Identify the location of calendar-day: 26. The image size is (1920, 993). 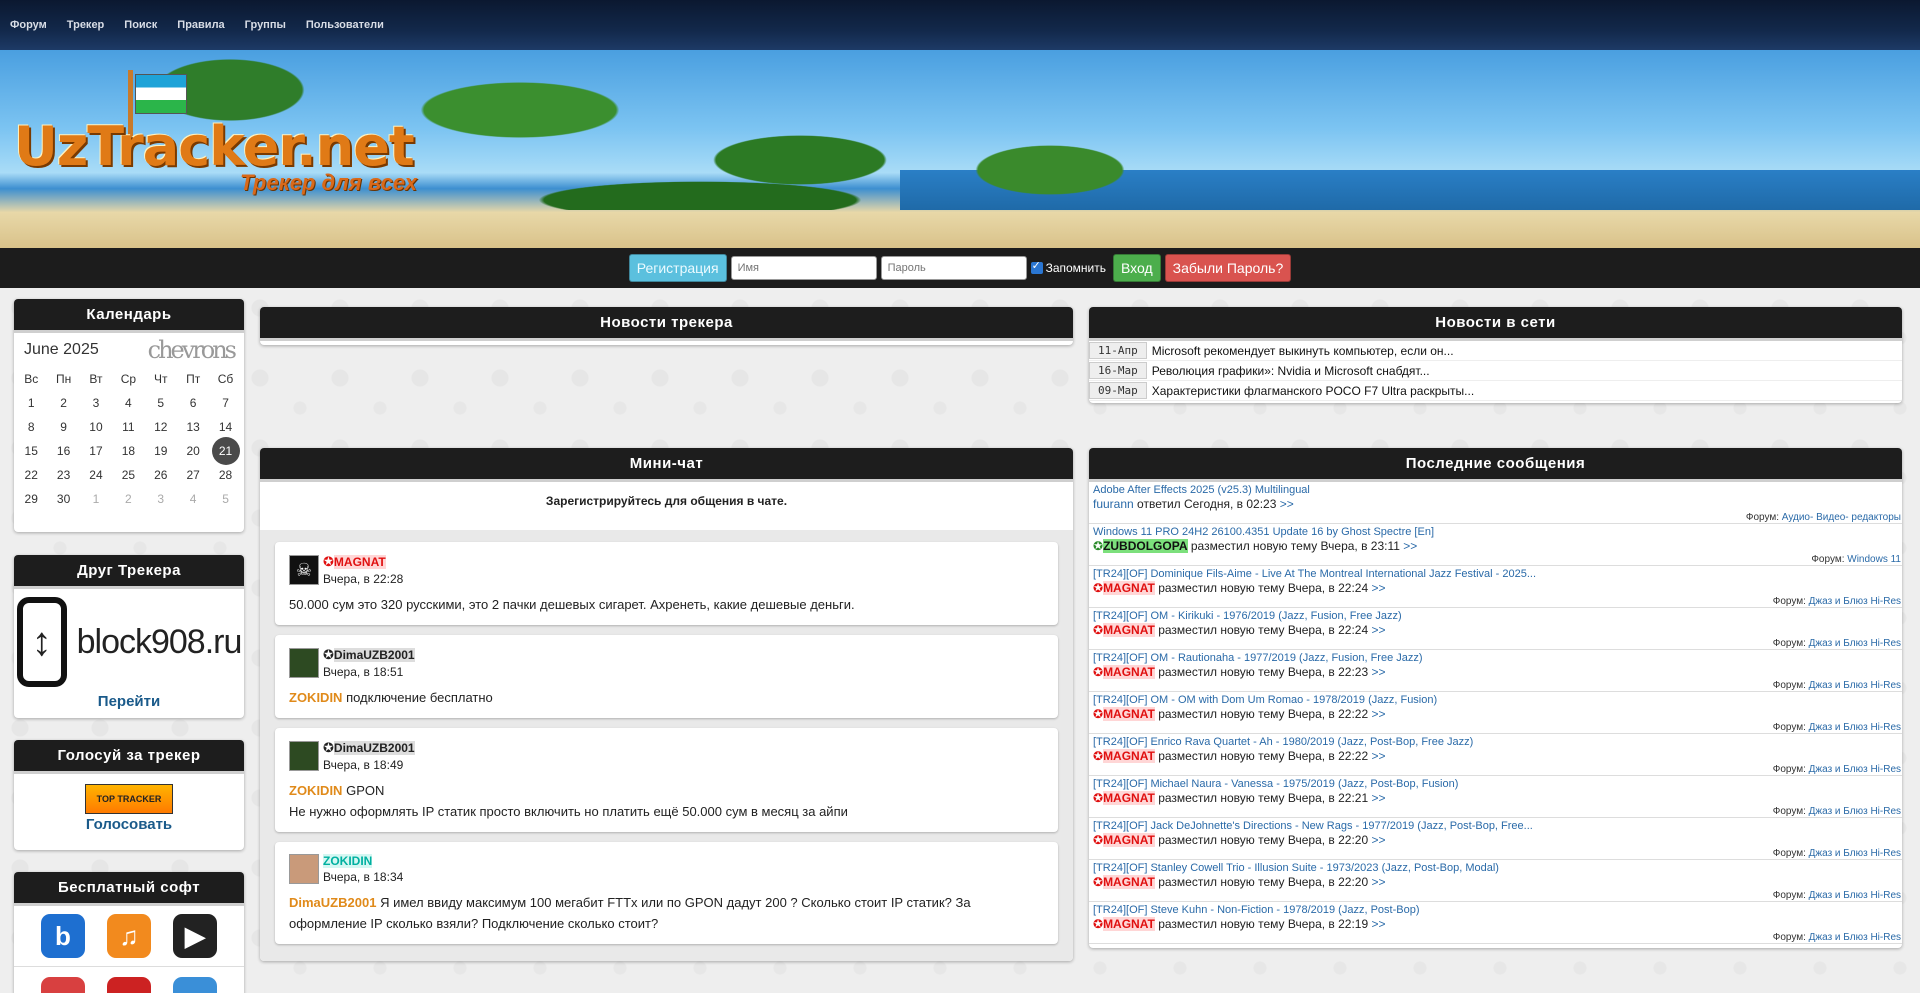
(161, 475).